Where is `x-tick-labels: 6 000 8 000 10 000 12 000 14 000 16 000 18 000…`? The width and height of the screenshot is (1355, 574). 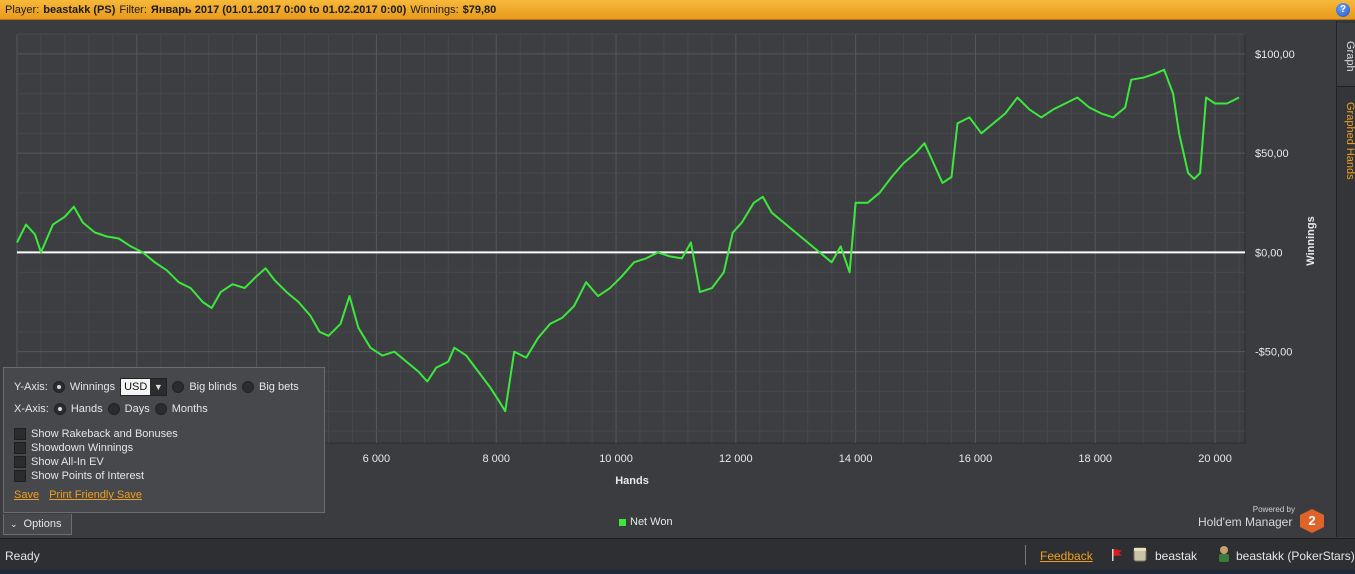
x-tick-labels: 6 000 8 000 10 000 12 000 14 000 16 000 18 000… is located at coordinates (797, 459).